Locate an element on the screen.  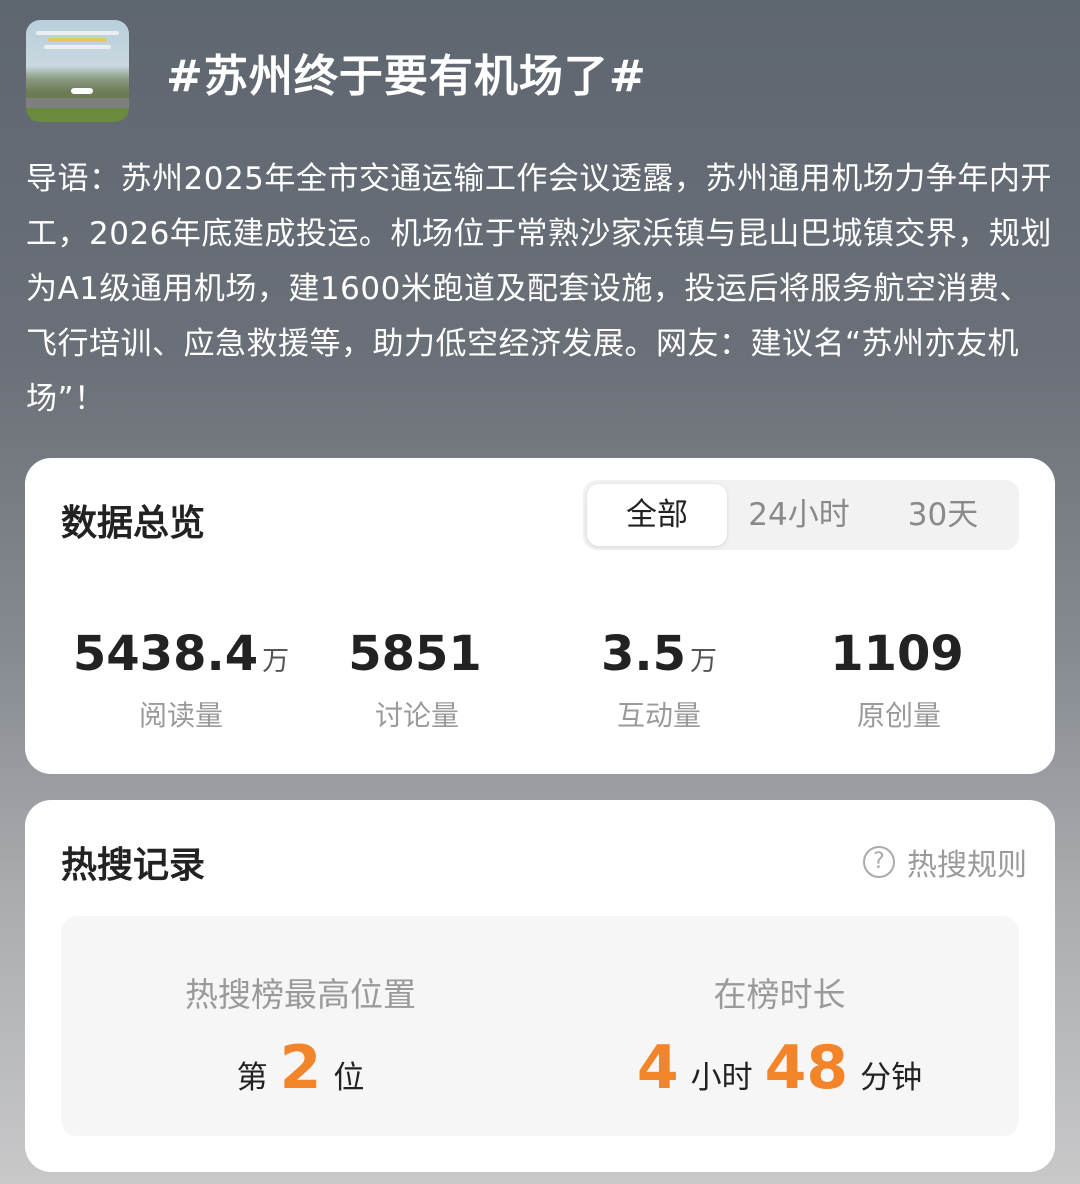
stat-value: 5851 is located at coordinates (415, 654).